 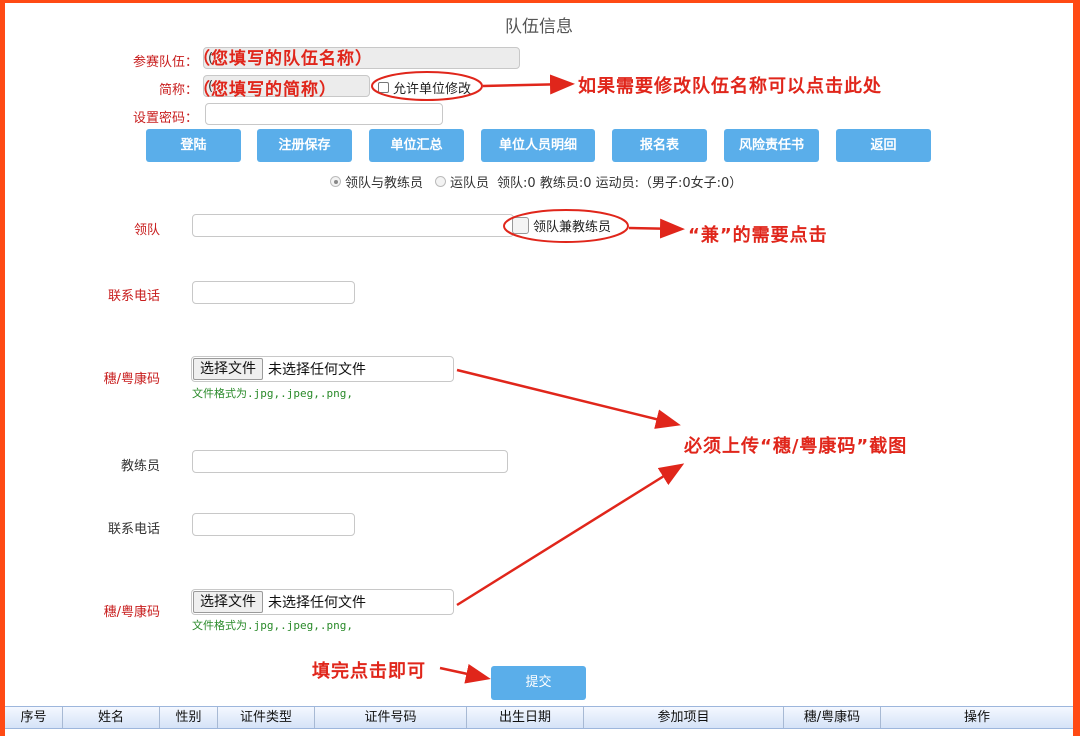 I want to click on table-header-cell: 穗/粤康码, so click(x=832, y=717).